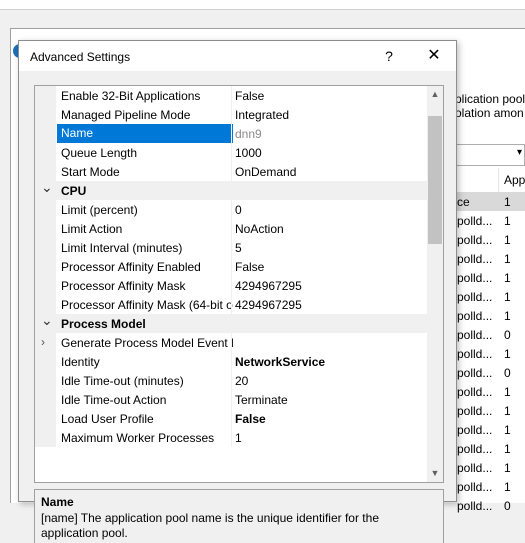 This screenshot has height=543, width=525. I want to click on property-value: NetworkService, so click(280, 362).